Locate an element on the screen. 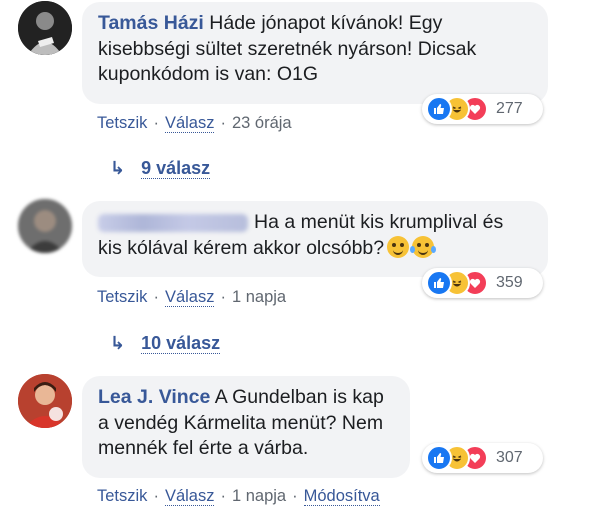 The image size is (600, 532). edited-link: Módosítva is located at coordinates (341, 496).